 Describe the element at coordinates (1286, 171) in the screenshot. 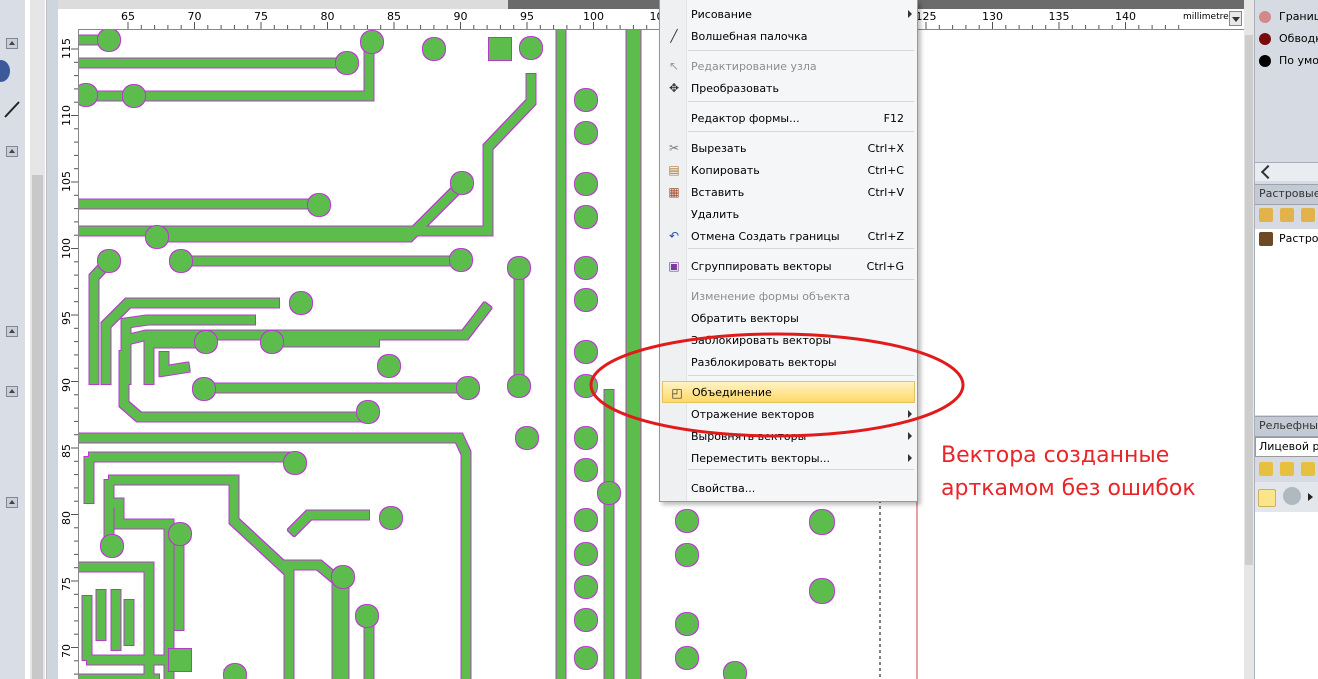

I see `panel-scroll-bar` at that location.